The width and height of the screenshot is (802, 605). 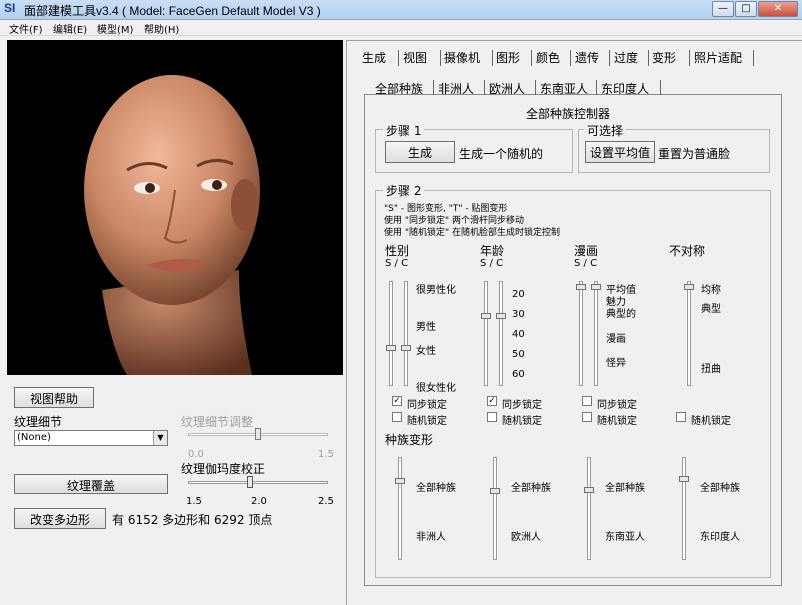 What do you see at coordinates (409, 440) in the screenshot?
I see `race-morph-title: 种族变形` at bounding box center [409, 440].